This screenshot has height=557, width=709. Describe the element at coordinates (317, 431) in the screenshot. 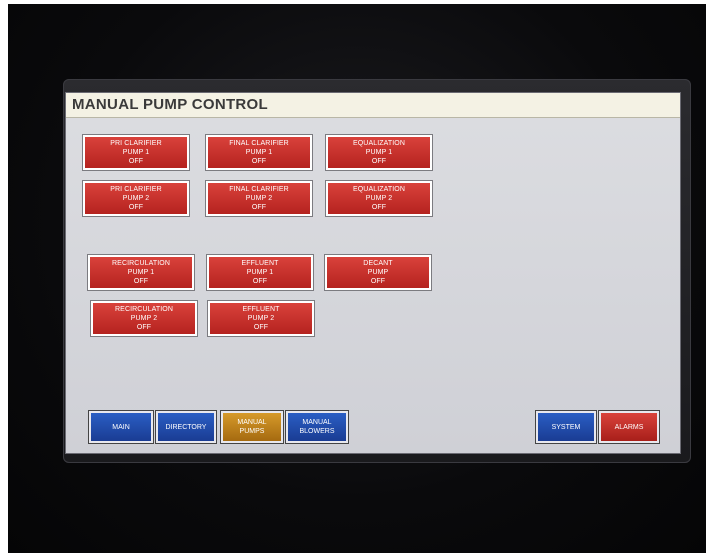

I see `nav-label-line2: BLOWERS` at that location.